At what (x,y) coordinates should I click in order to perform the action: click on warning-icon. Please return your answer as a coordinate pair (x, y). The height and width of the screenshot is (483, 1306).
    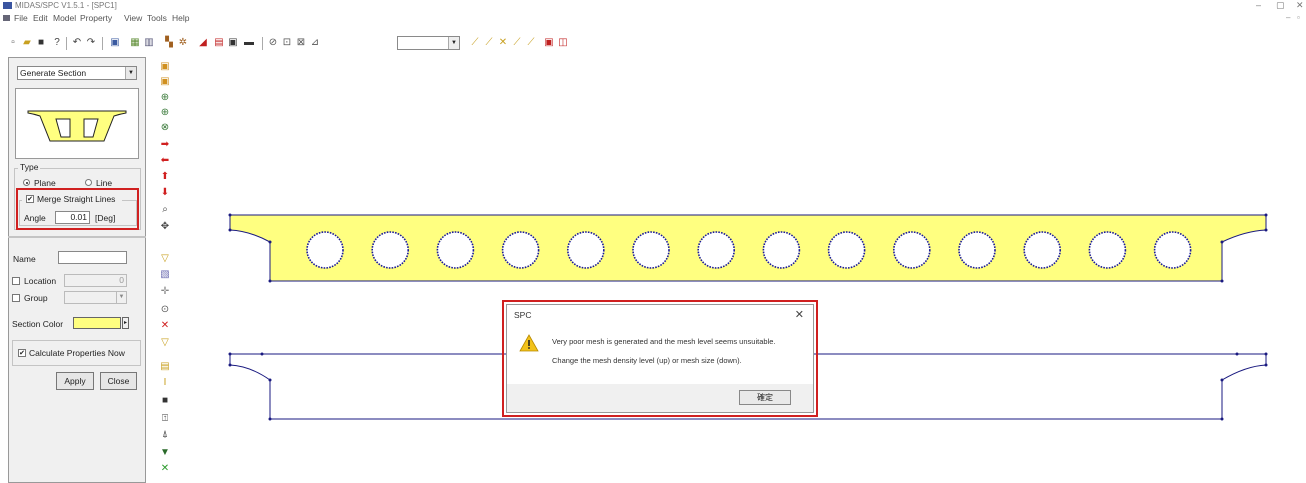
    Looking at the image, I should click on (529, 343).